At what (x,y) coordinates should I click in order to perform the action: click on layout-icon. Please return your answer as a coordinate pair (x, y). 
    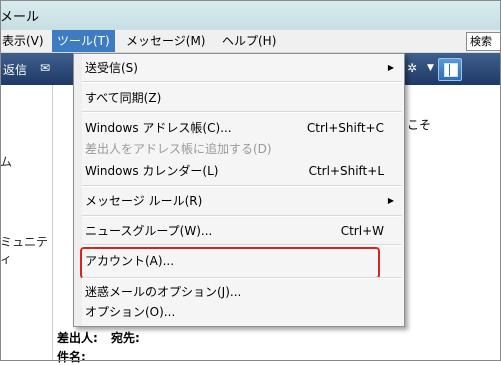
    Looking at the image, I should click on (451, 70).